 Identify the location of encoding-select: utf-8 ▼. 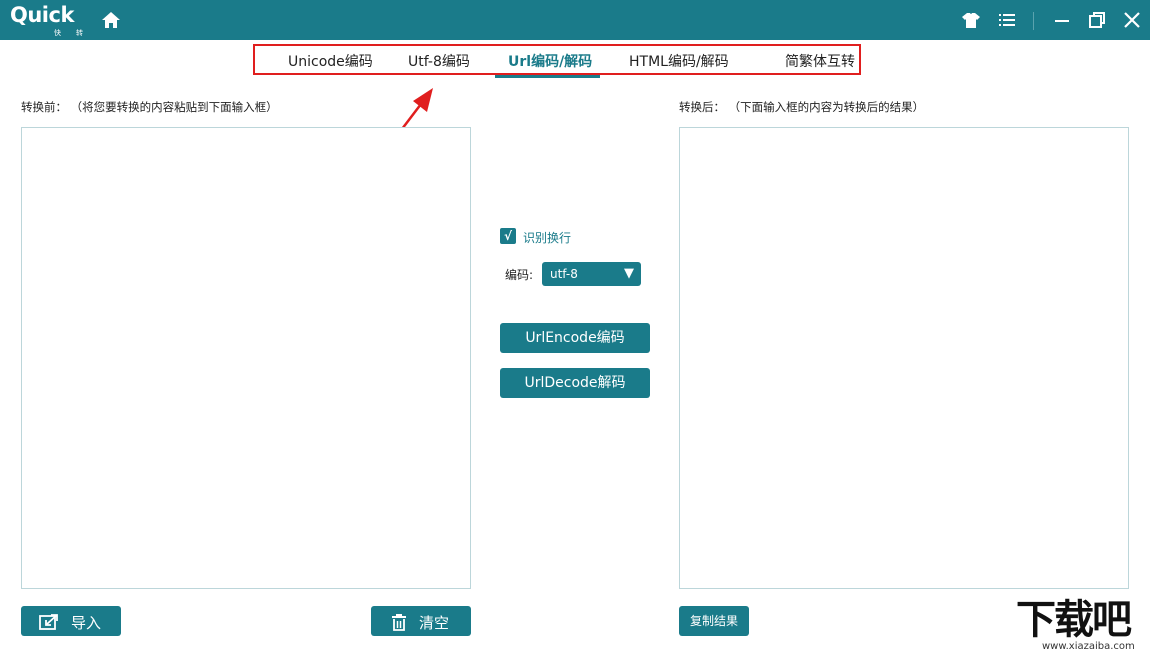
(591, 274).